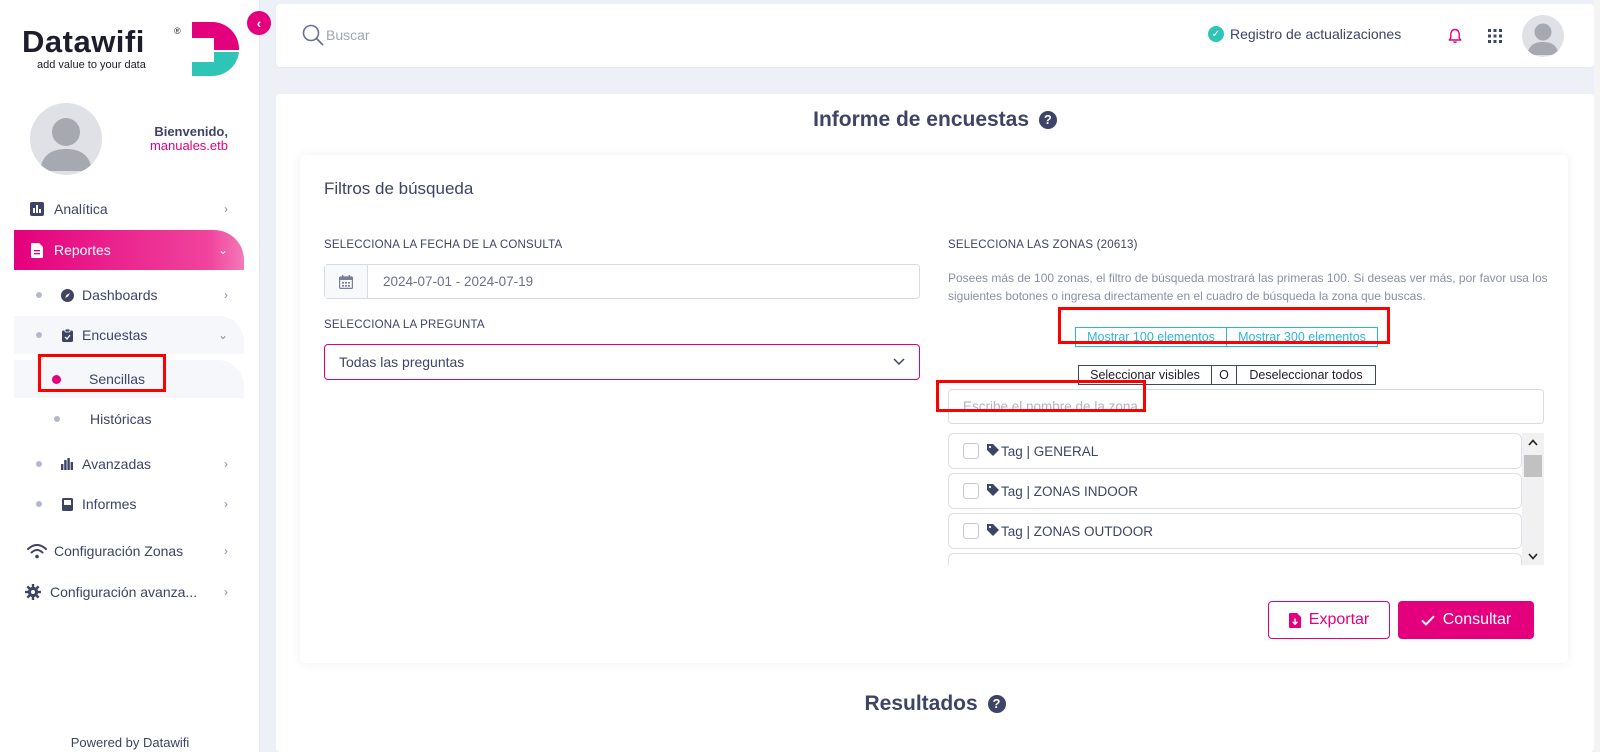 This screenshot has width=1600, height=752. I want to click on sidebar-subsubitem-historicas: Históricas, so click(129, 419).